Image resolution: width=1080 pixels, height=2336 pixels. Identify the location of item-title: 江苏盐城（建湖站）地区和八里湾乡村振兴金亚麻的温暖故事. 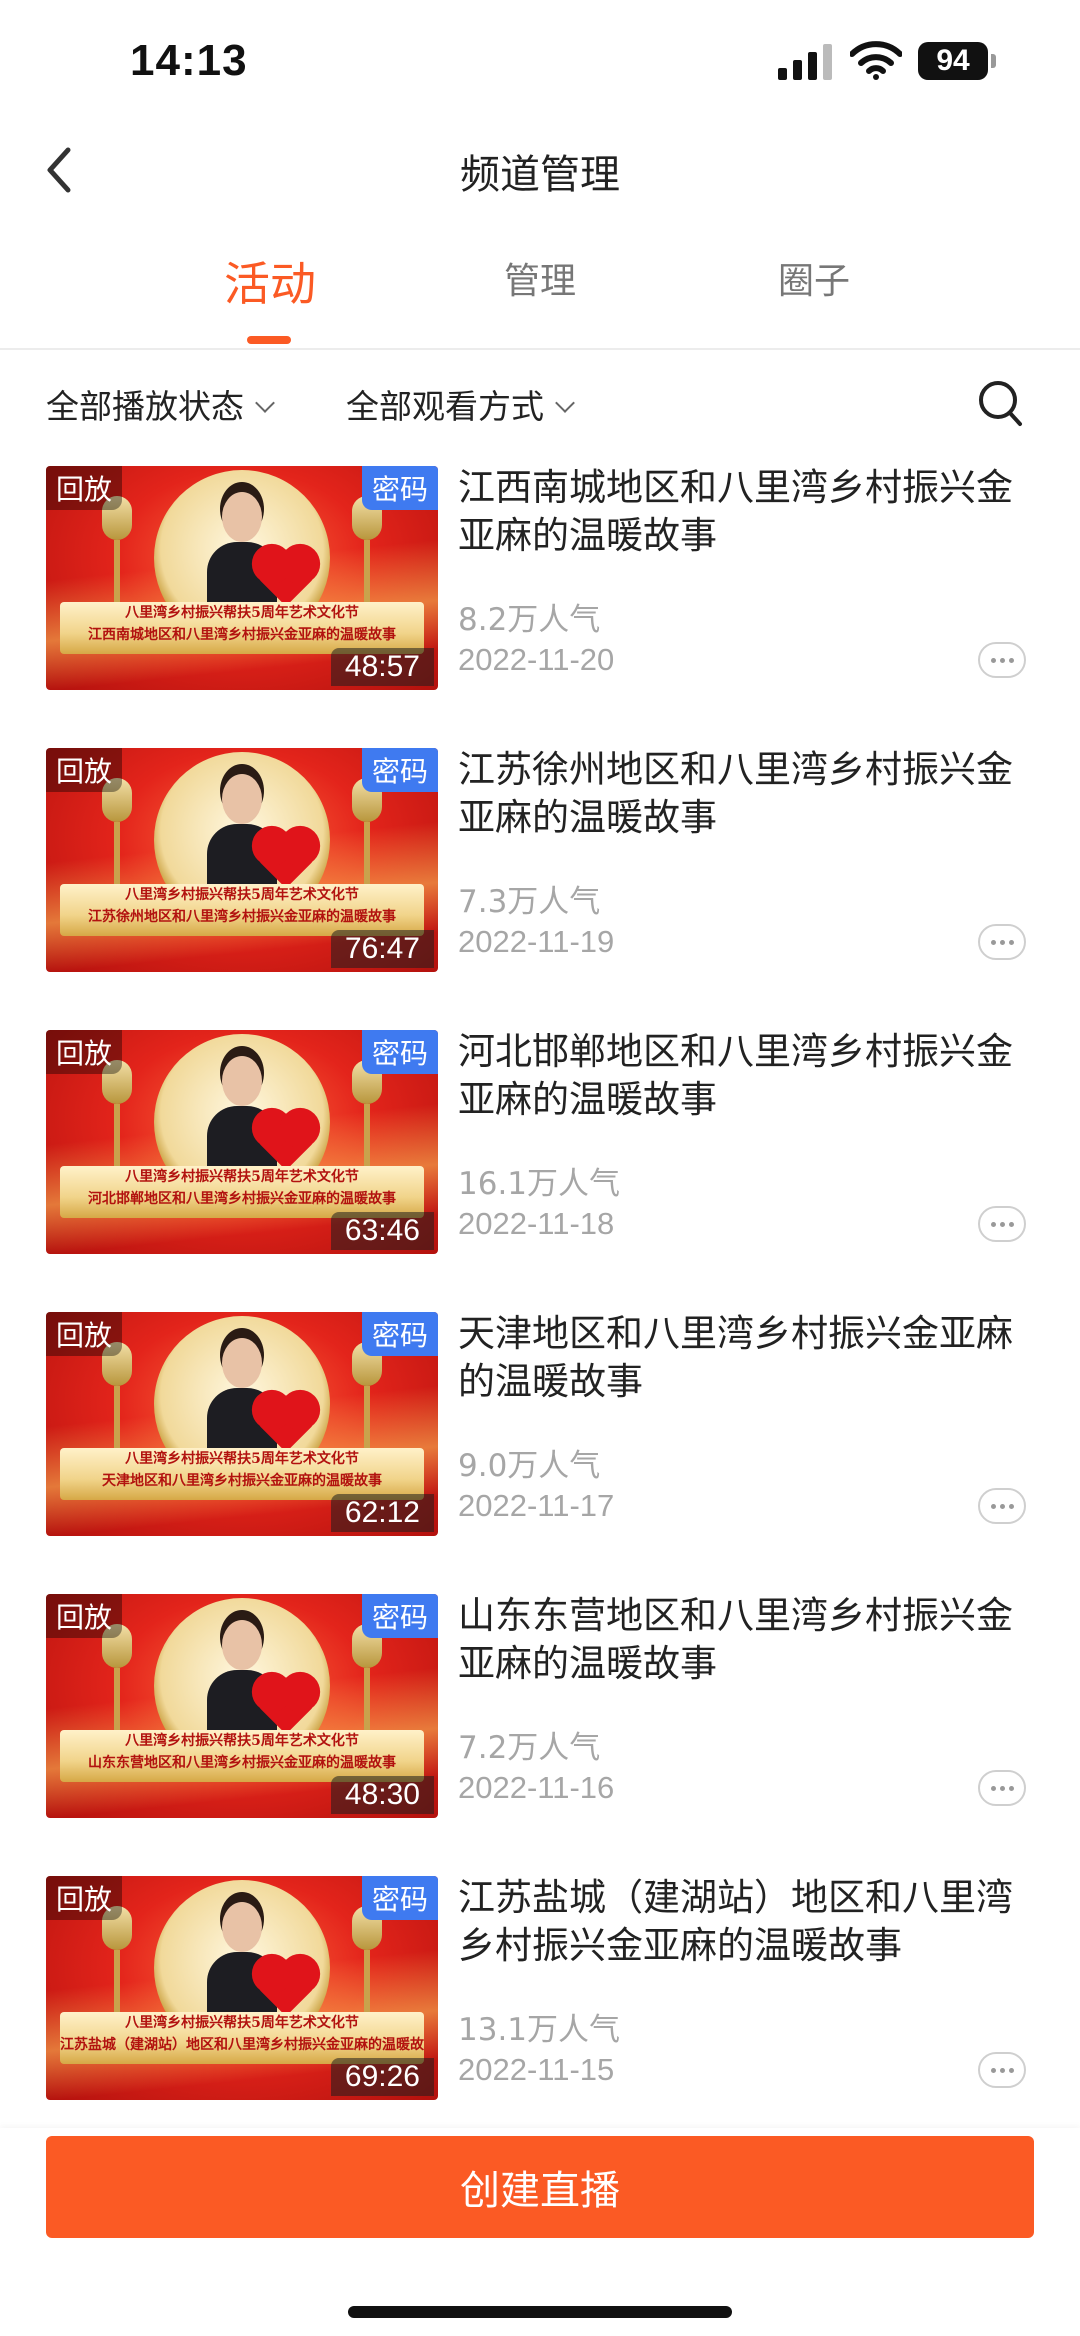
(748, 1922).